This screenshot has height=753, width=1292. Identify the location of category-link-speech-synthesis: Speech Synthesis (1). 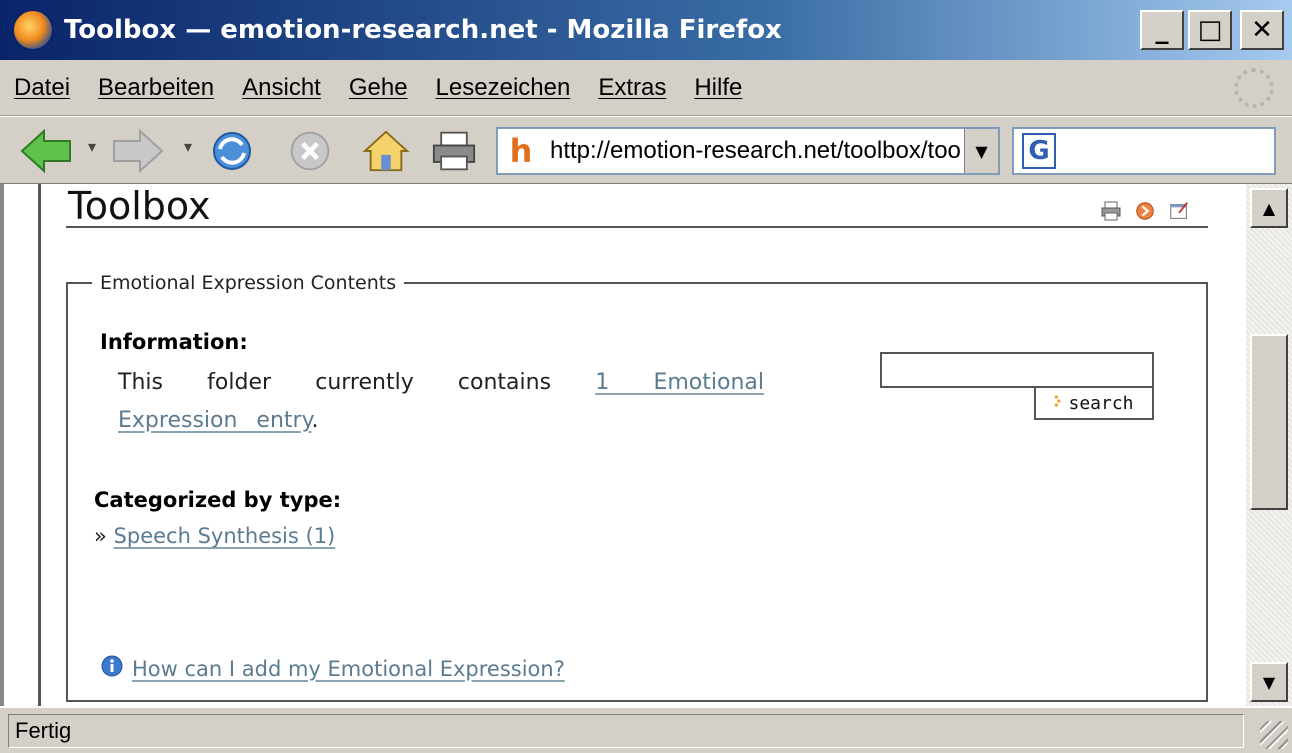
(225, 536).